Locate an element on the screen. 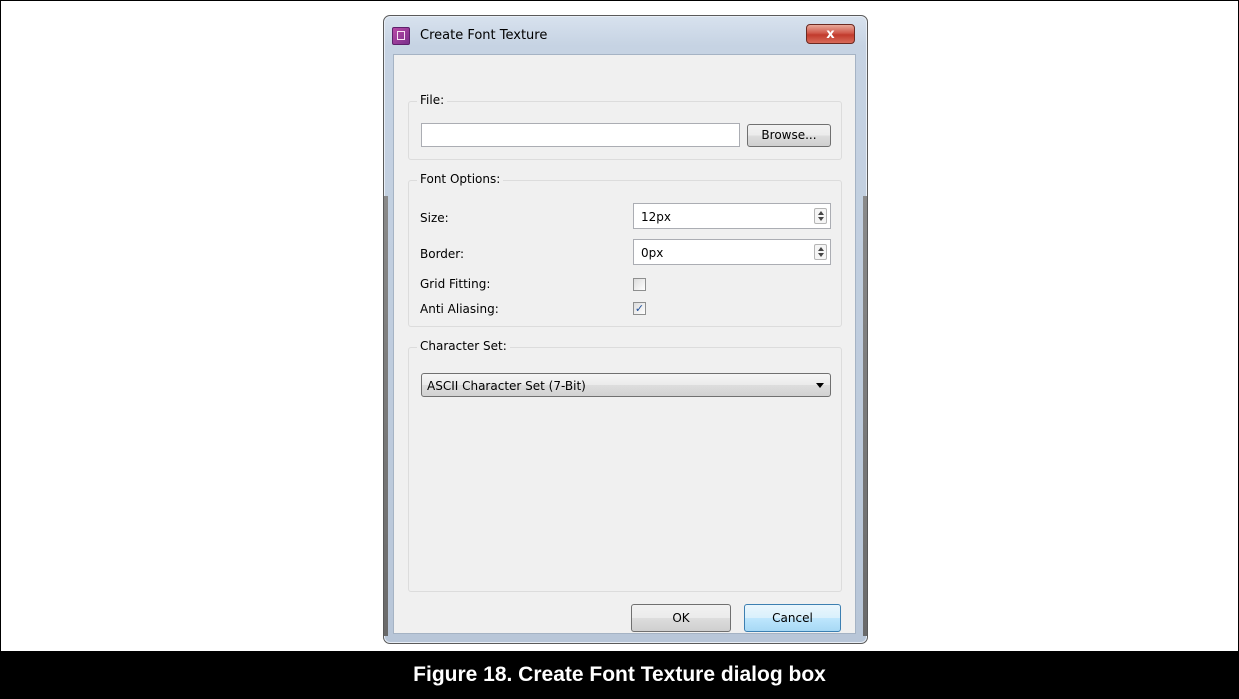  size-spinner: 12px is located at coordinates (732, 216).